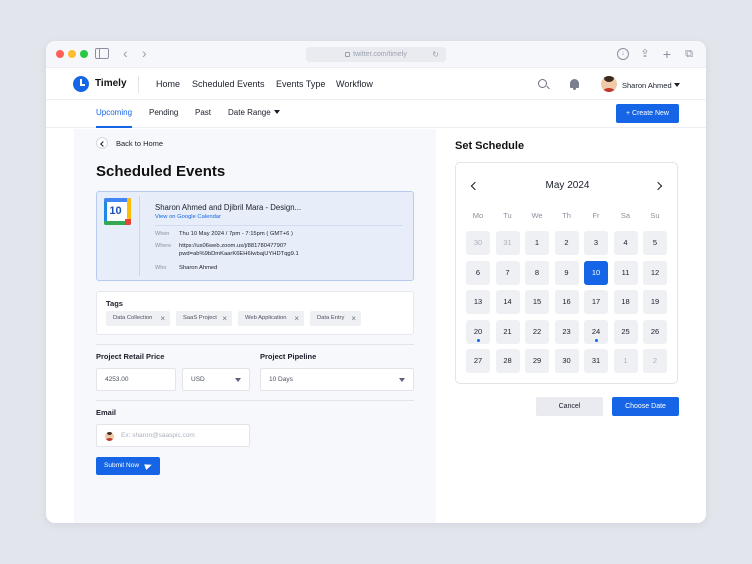 The image size is (752, 564). I want to click on calendar-day: 8, so click(537, 272).